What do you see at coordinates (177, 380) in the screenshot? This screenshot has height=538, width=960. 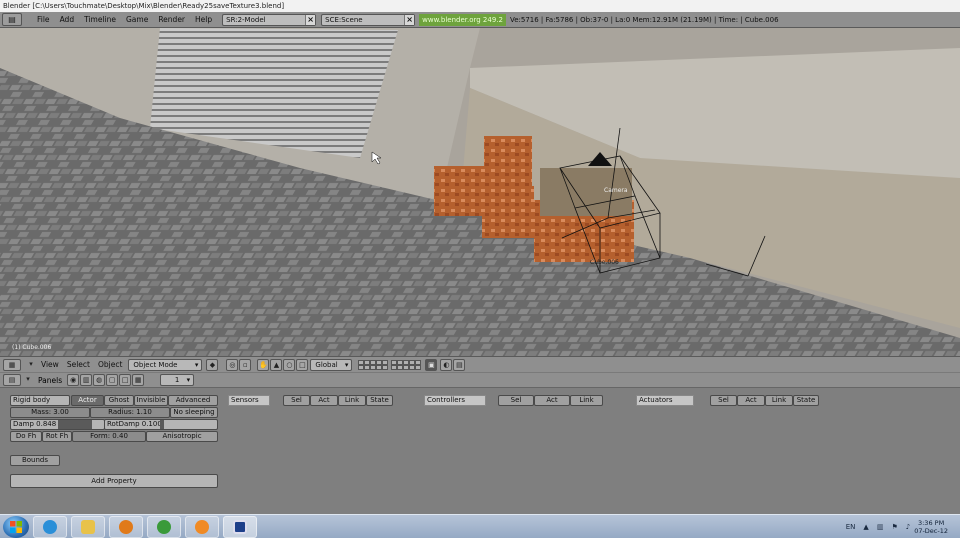 I see `frame-field: 1` at bounding box center [177, 380].